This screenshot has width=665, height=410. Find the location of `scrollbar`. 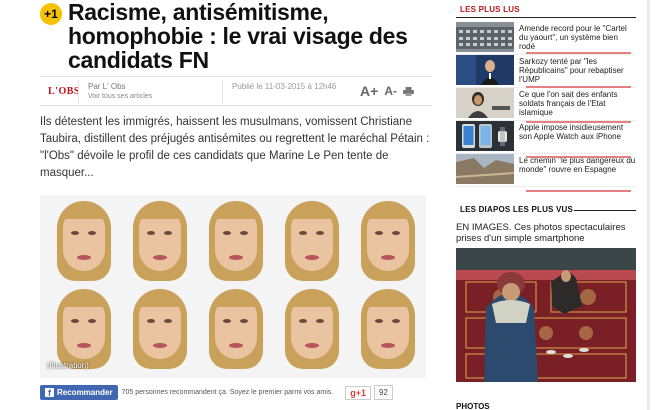

scrollbar is located at coordinates (648, 205).